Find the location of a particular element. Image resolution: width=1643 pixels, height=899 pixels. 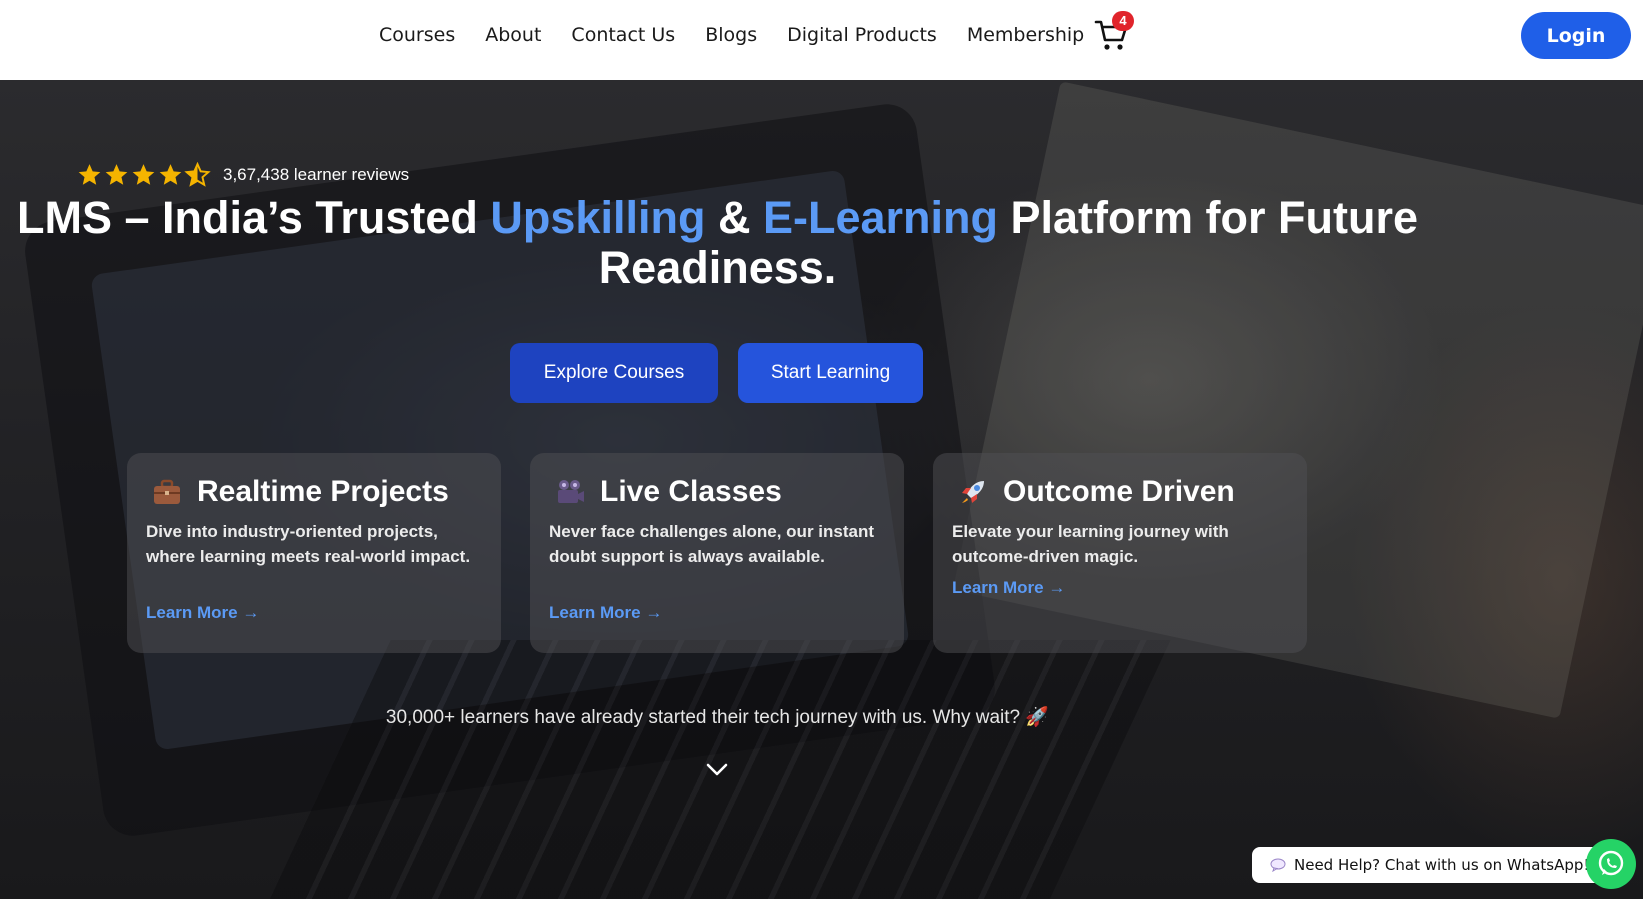

rating-row: 3,67,438 learner reviews is located at coordinates (242, 175).